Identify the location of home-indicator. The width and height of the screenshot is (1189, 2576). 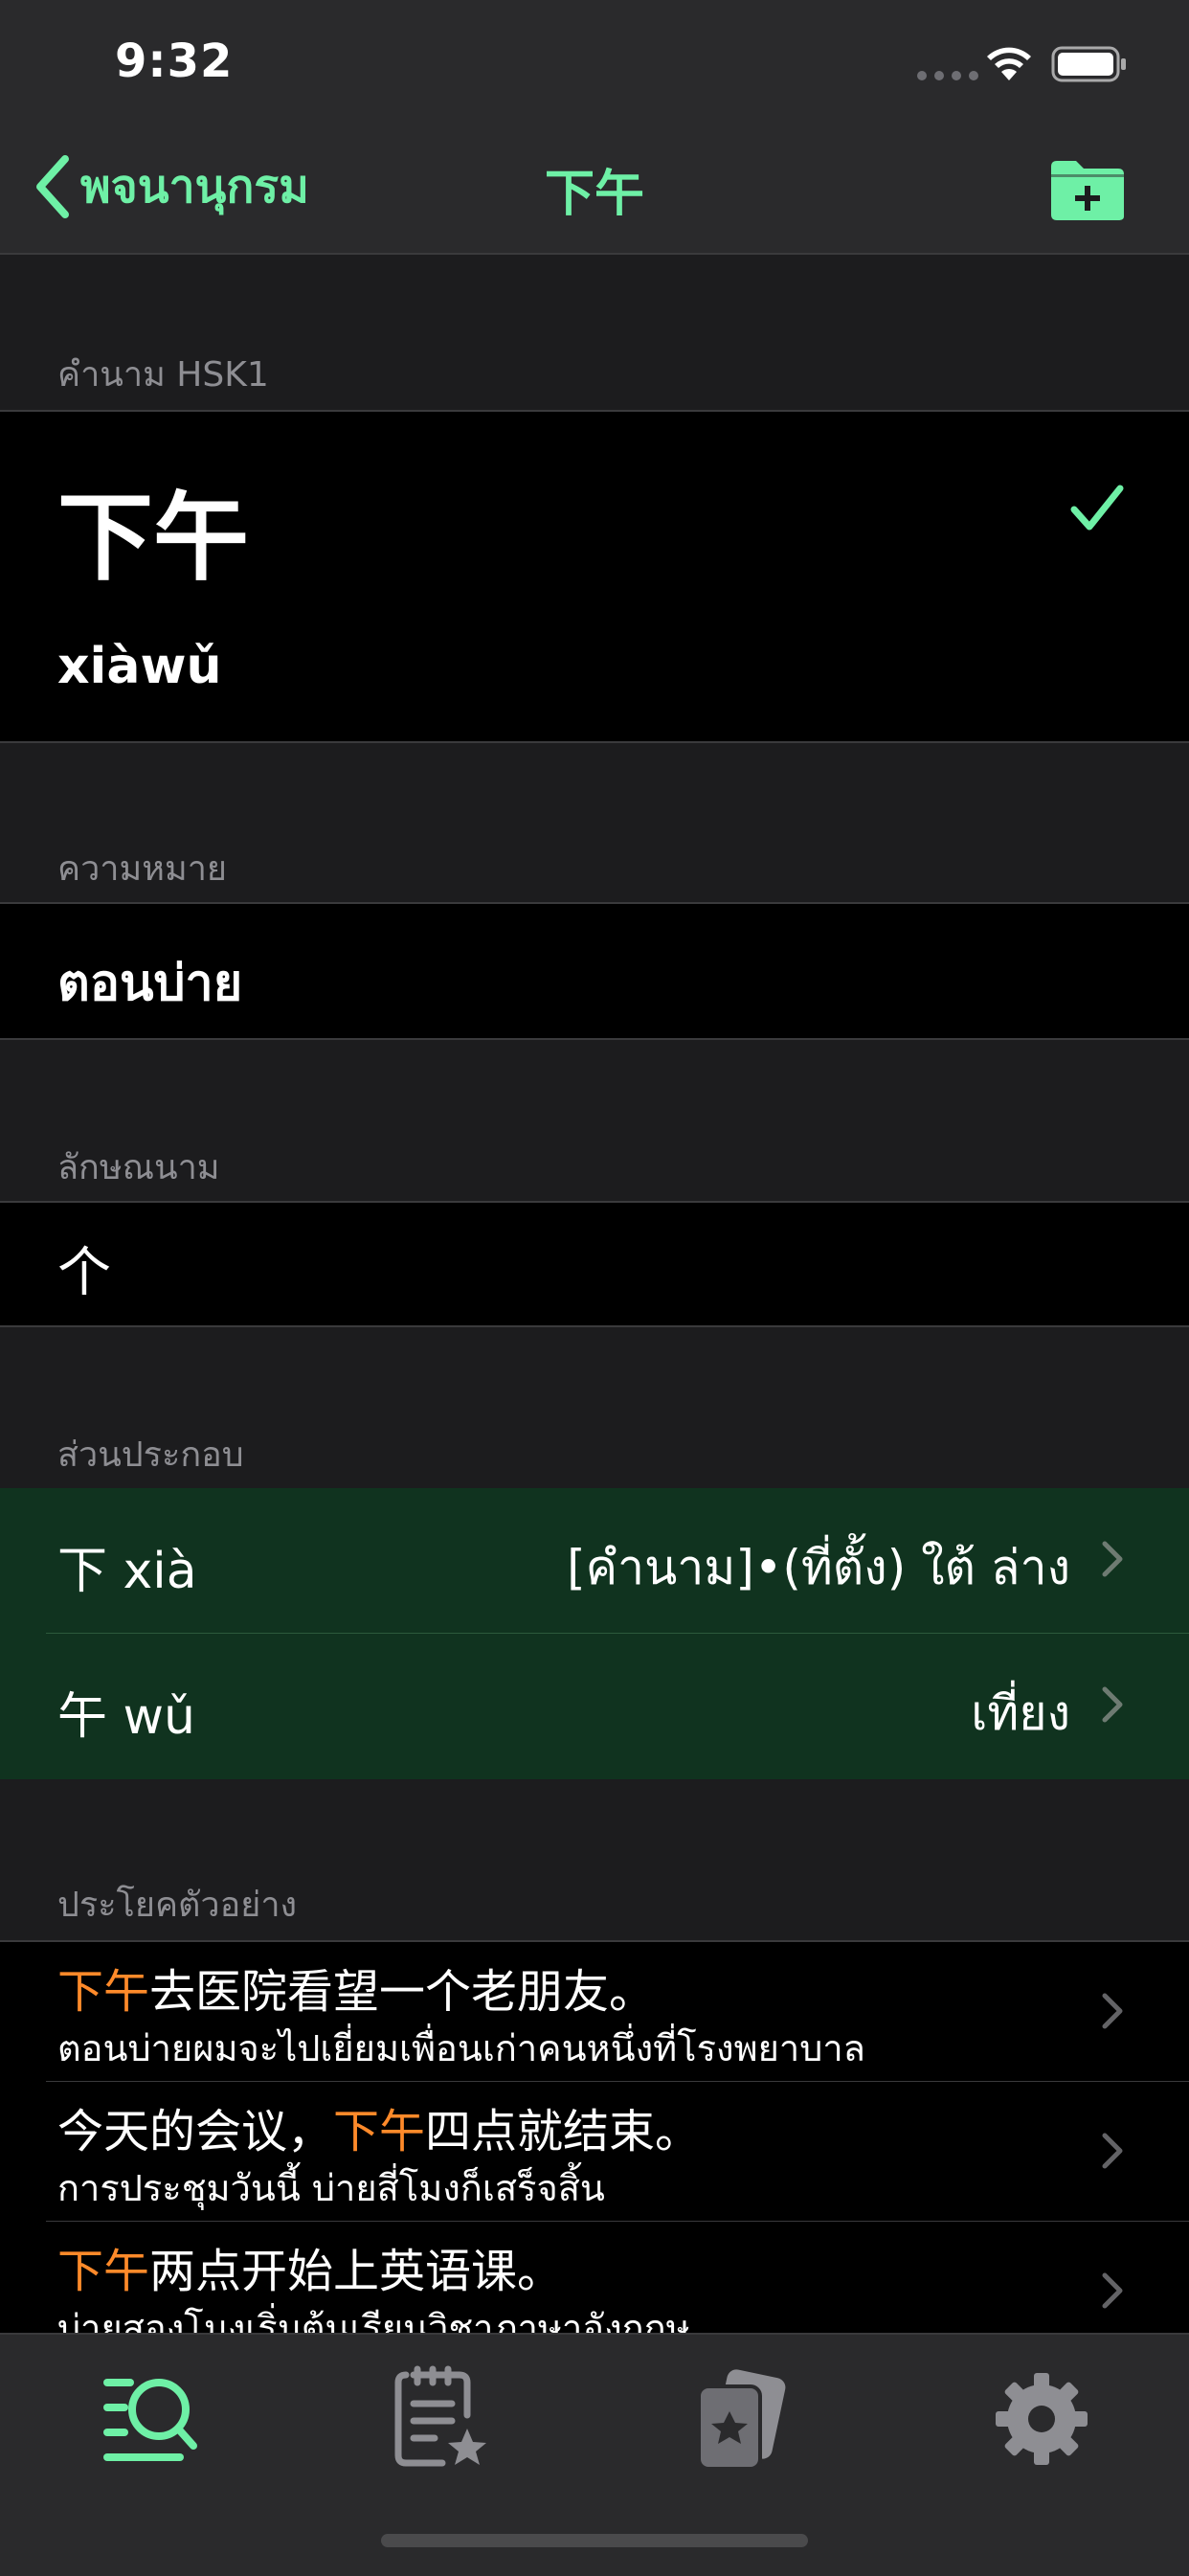
(594, 2540).